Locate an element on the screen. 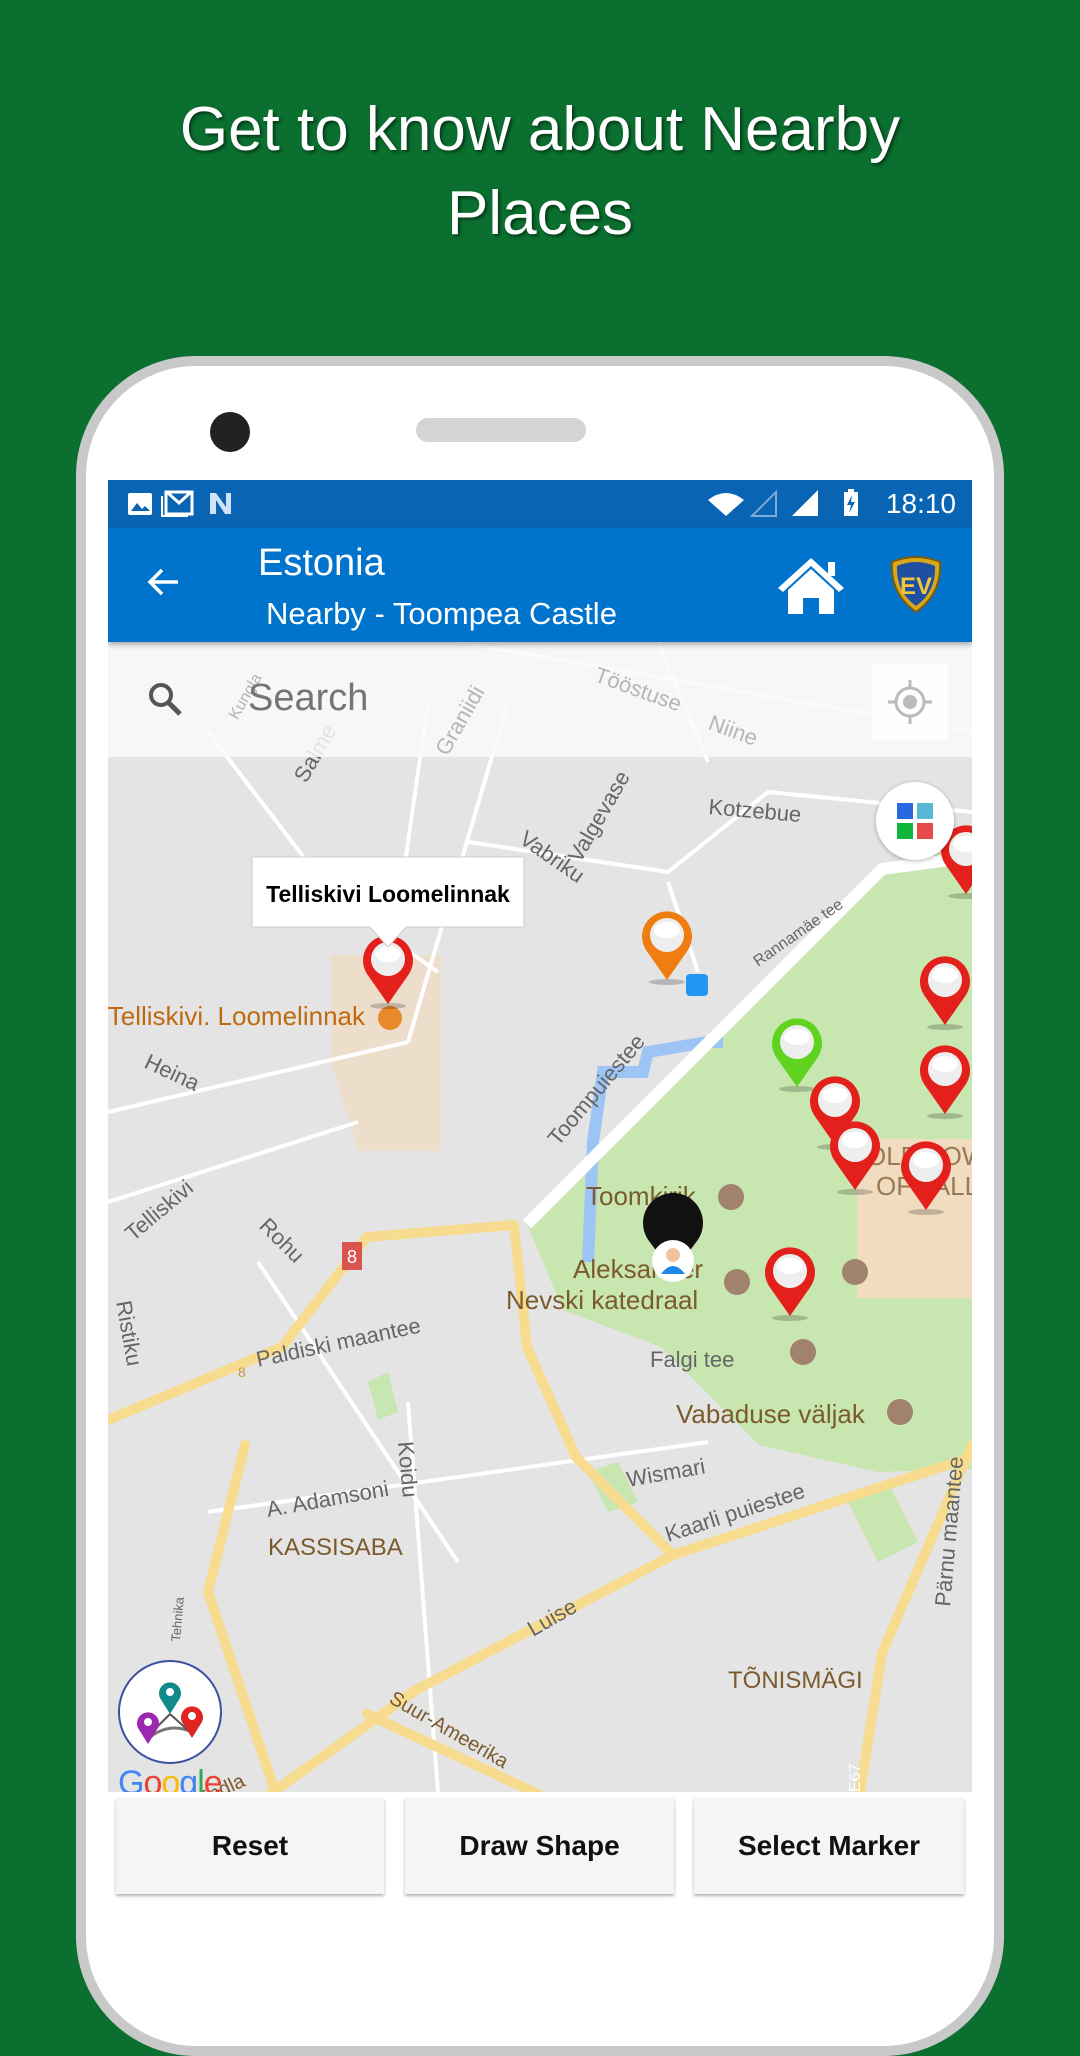 Image resolution: width=1080 pixels, height=2056 pixels. headline-line-2: Places is located at coordinates (540, 213).